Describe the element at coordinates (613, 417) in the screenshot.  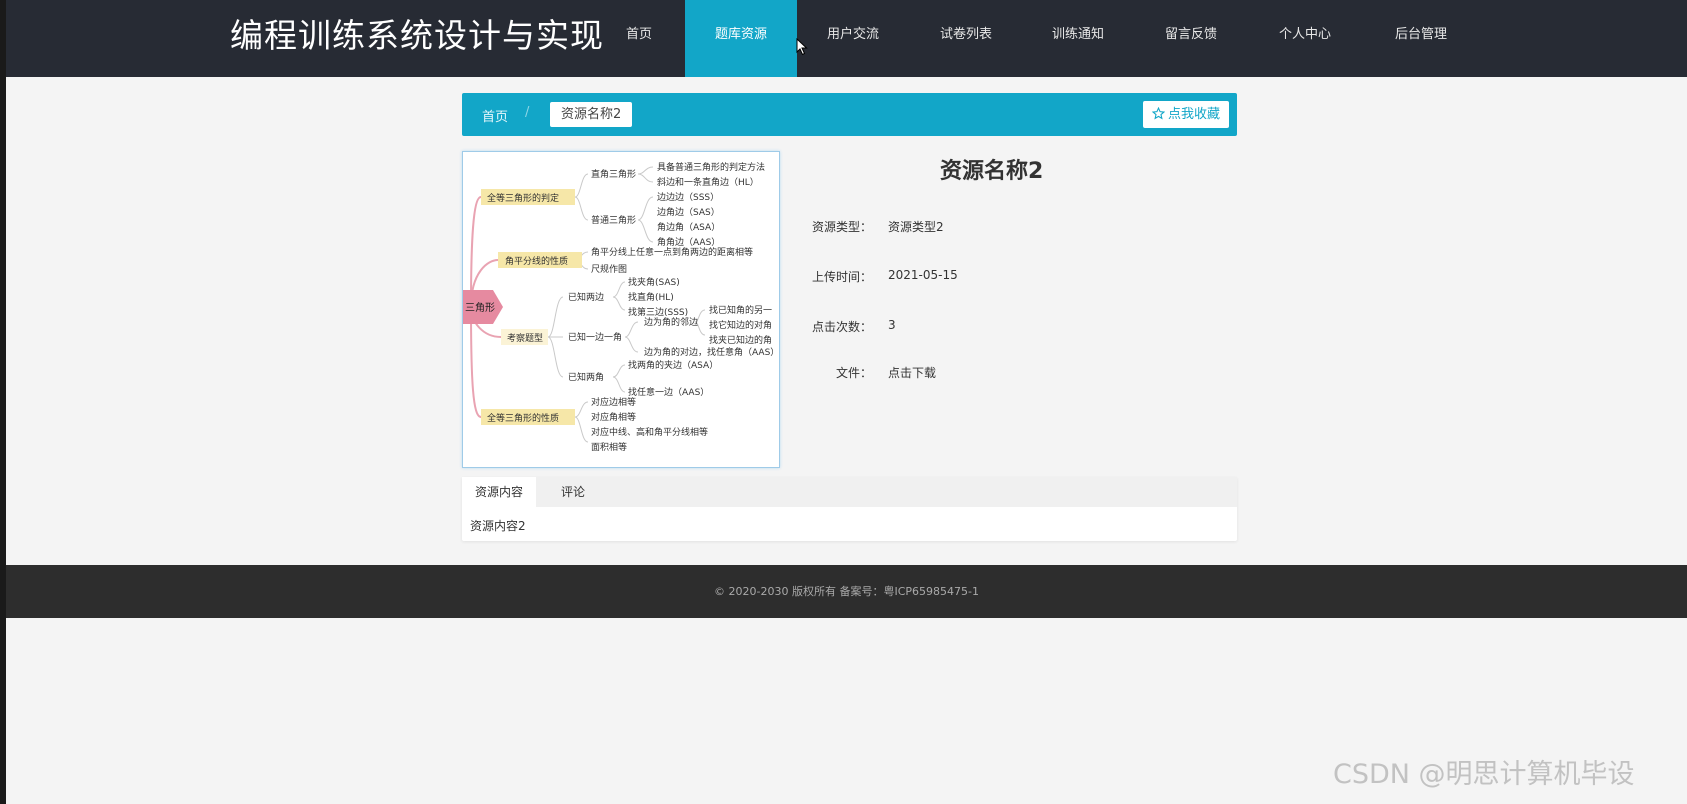
I see `mindmap-leaf: 对应角相等` at that location.